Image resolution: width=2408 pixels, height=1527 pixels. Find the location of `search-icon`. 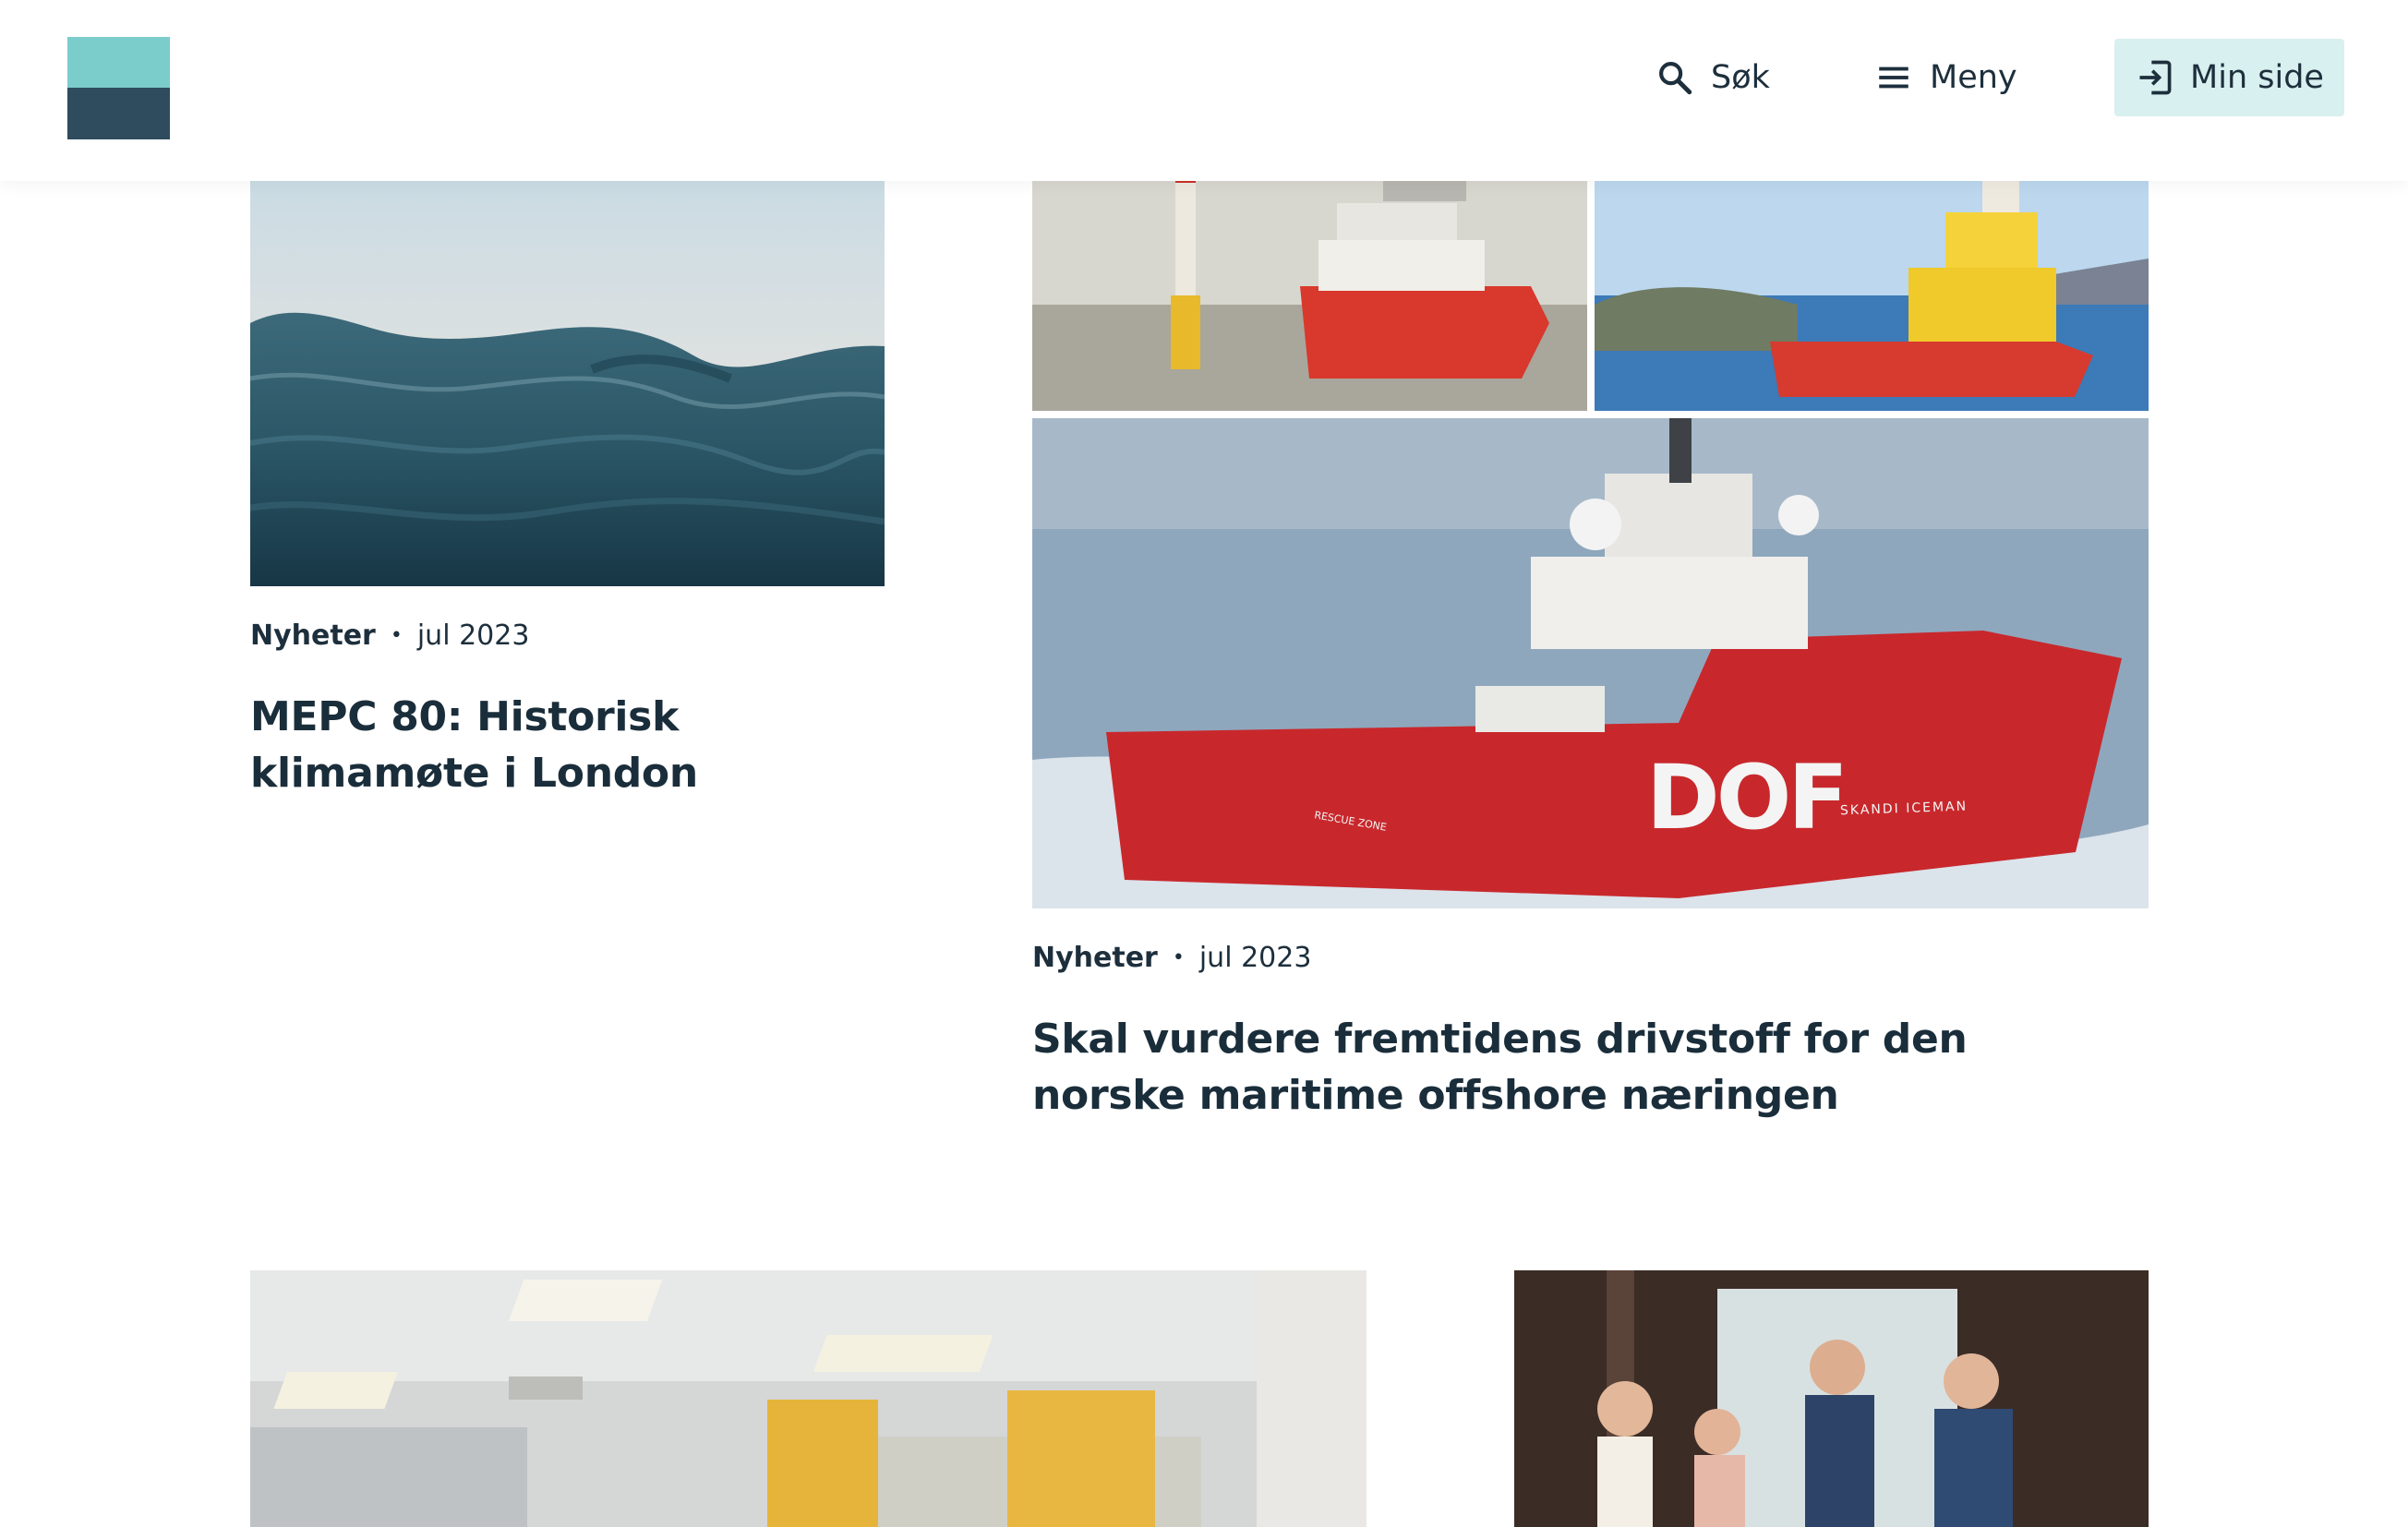

search-icon is located at coordinates (1675, 78).